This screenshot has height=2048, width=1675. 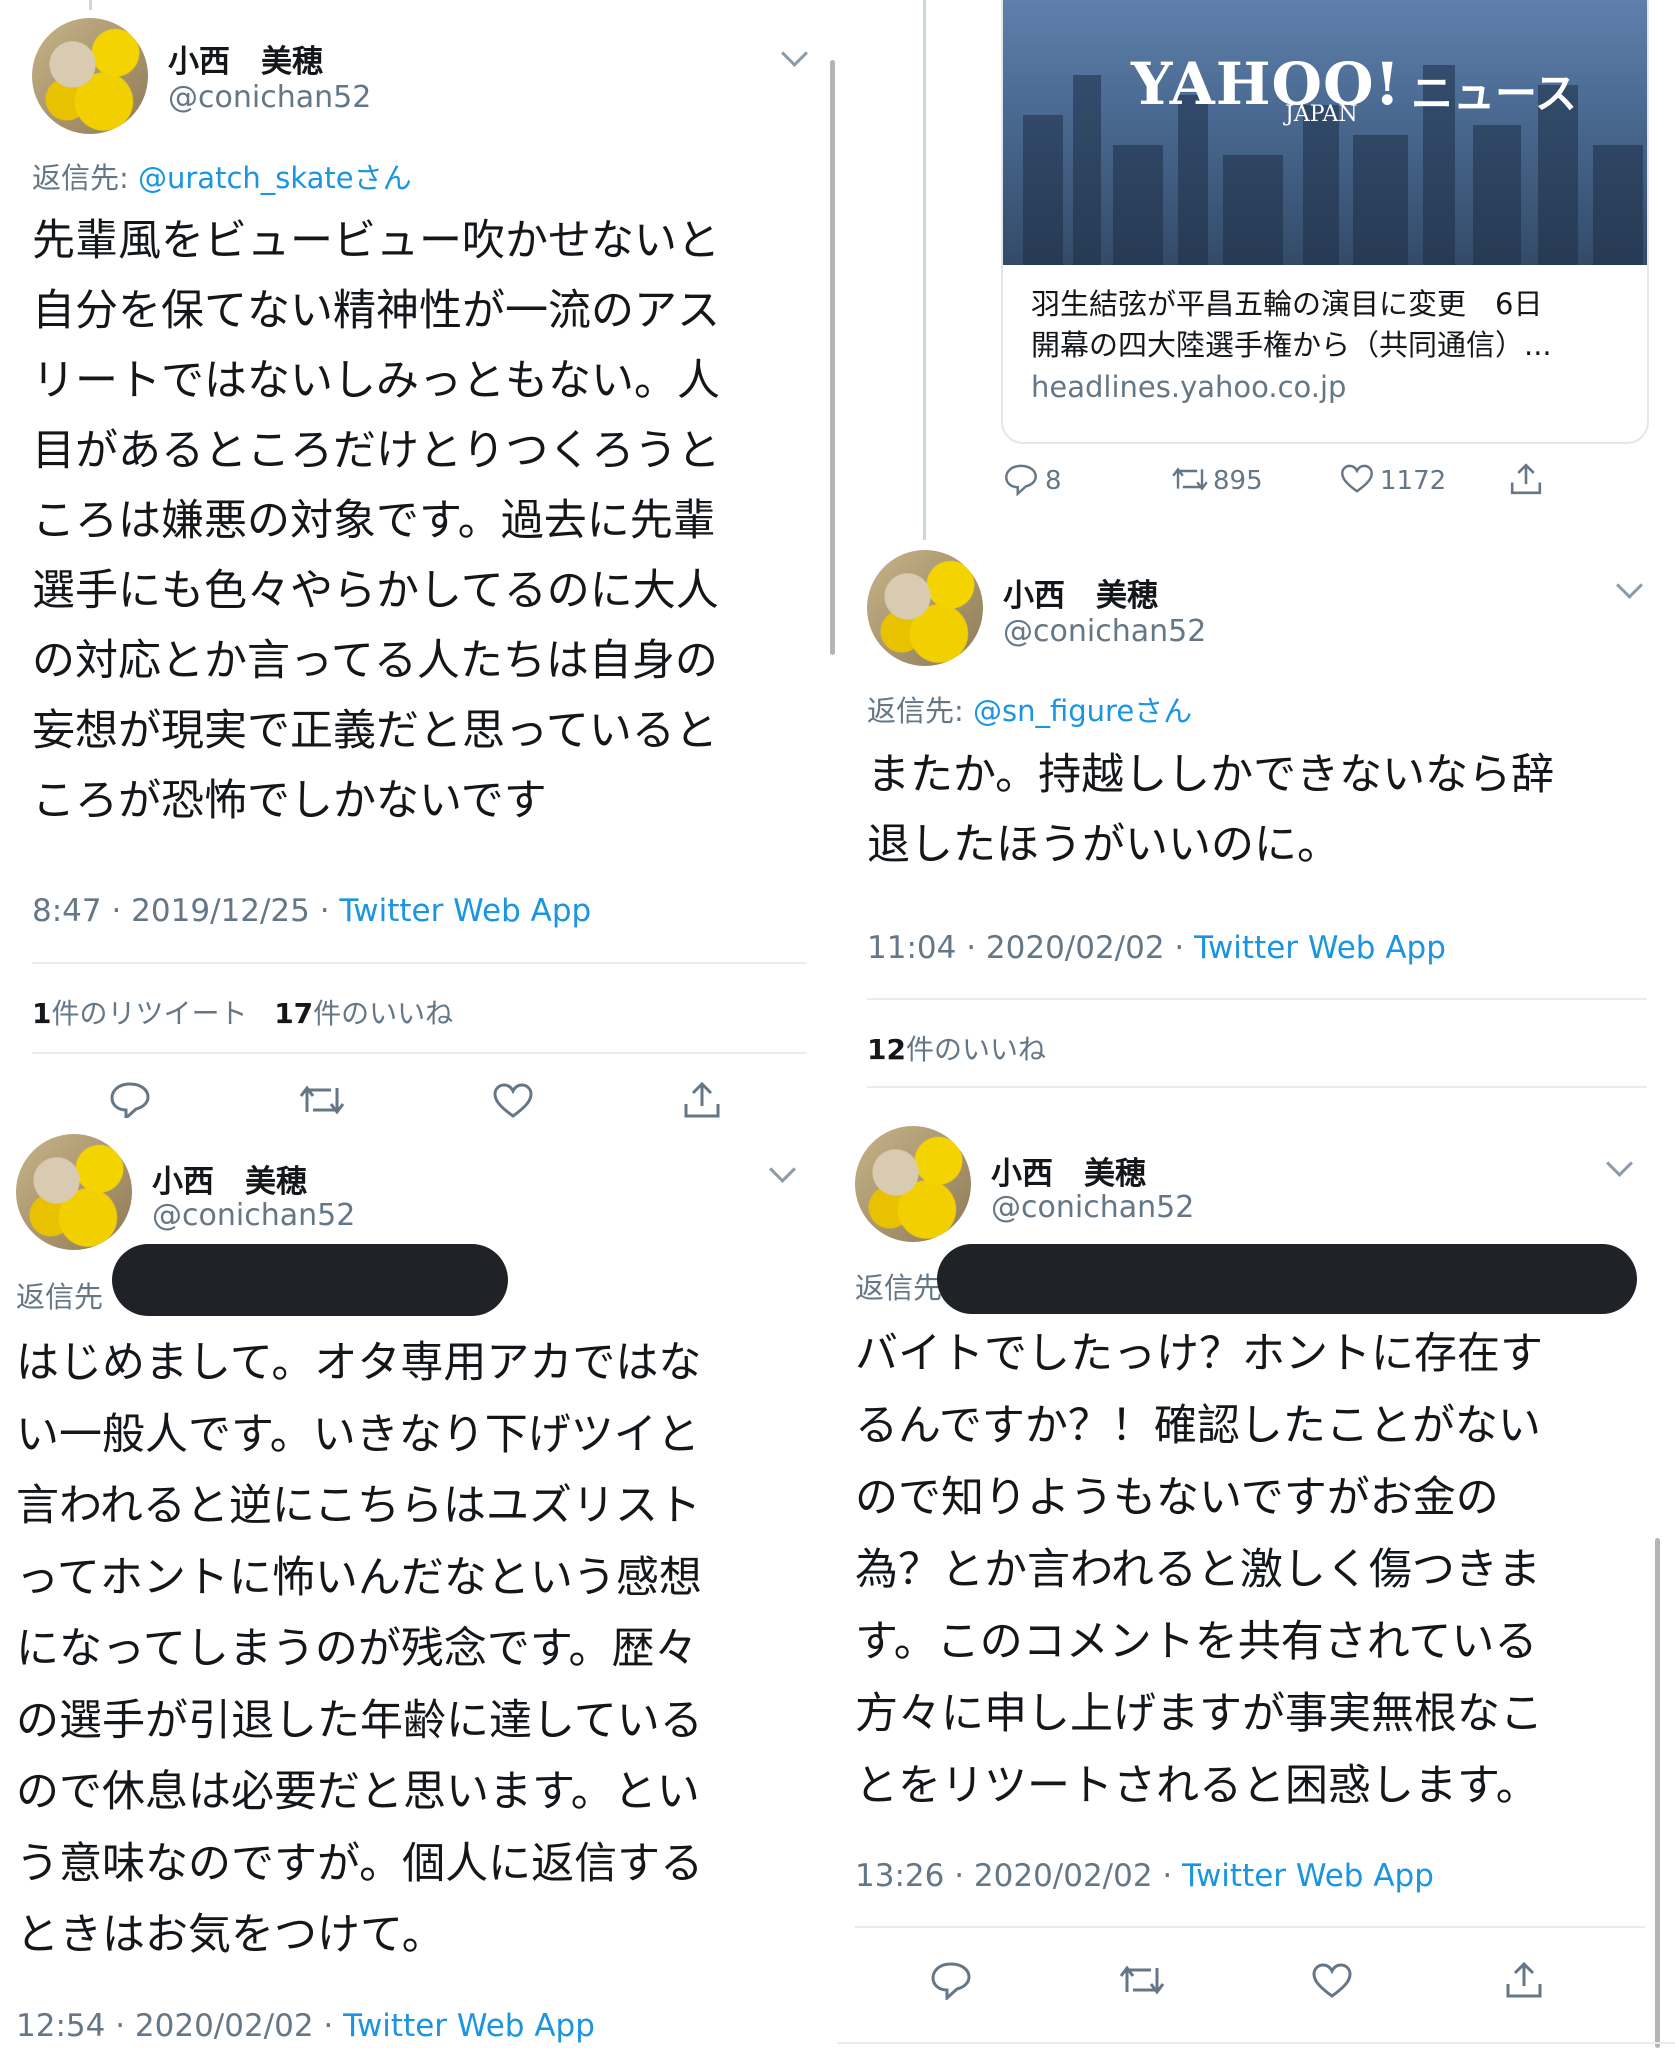 I want to click on tweet-line: ときはお気をつけて。, so click(x=230, y=1935).